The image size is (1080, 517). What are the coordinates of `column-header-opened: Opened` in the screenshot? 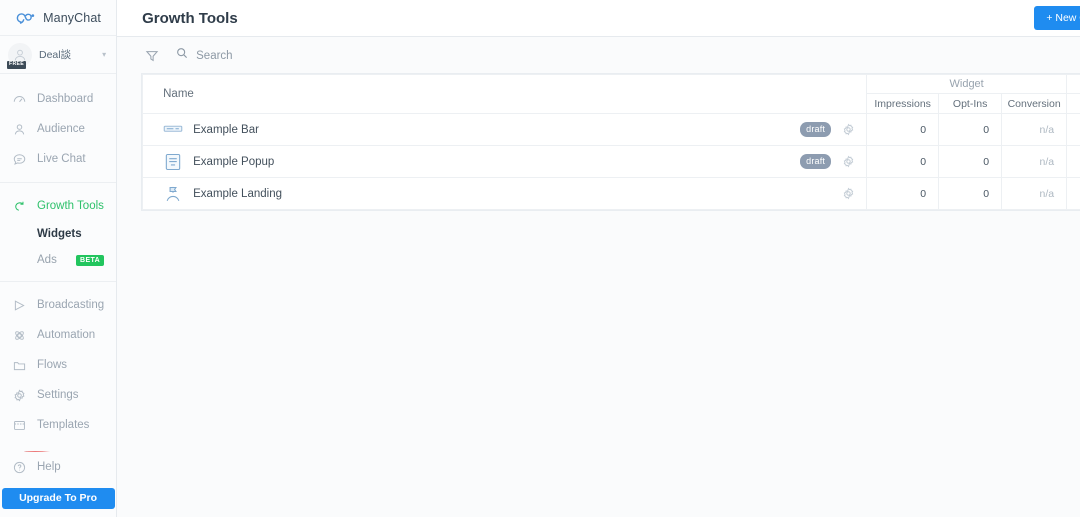 It's located at (1073, 103).